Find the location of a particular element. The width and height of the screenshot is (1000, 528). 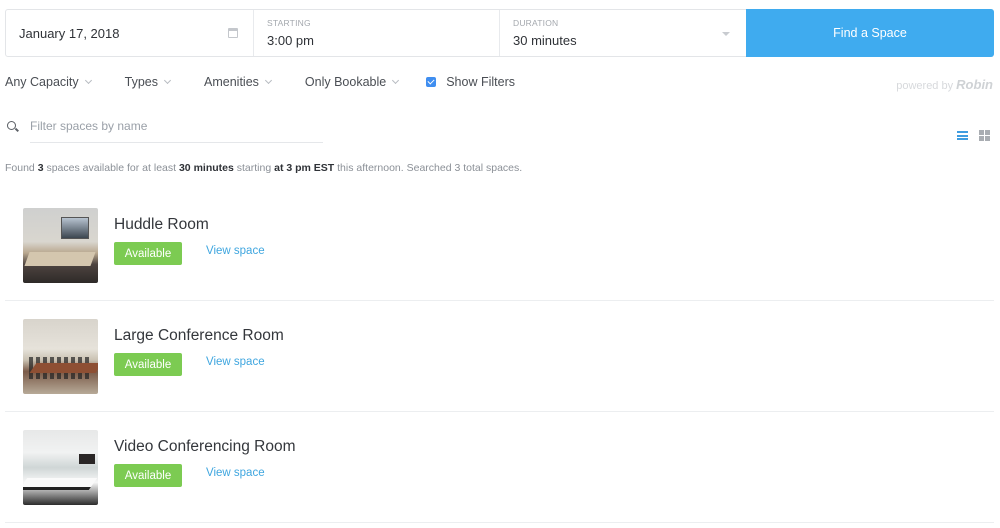

filter-label: Only Bookable is located at coordinates (345, 82).